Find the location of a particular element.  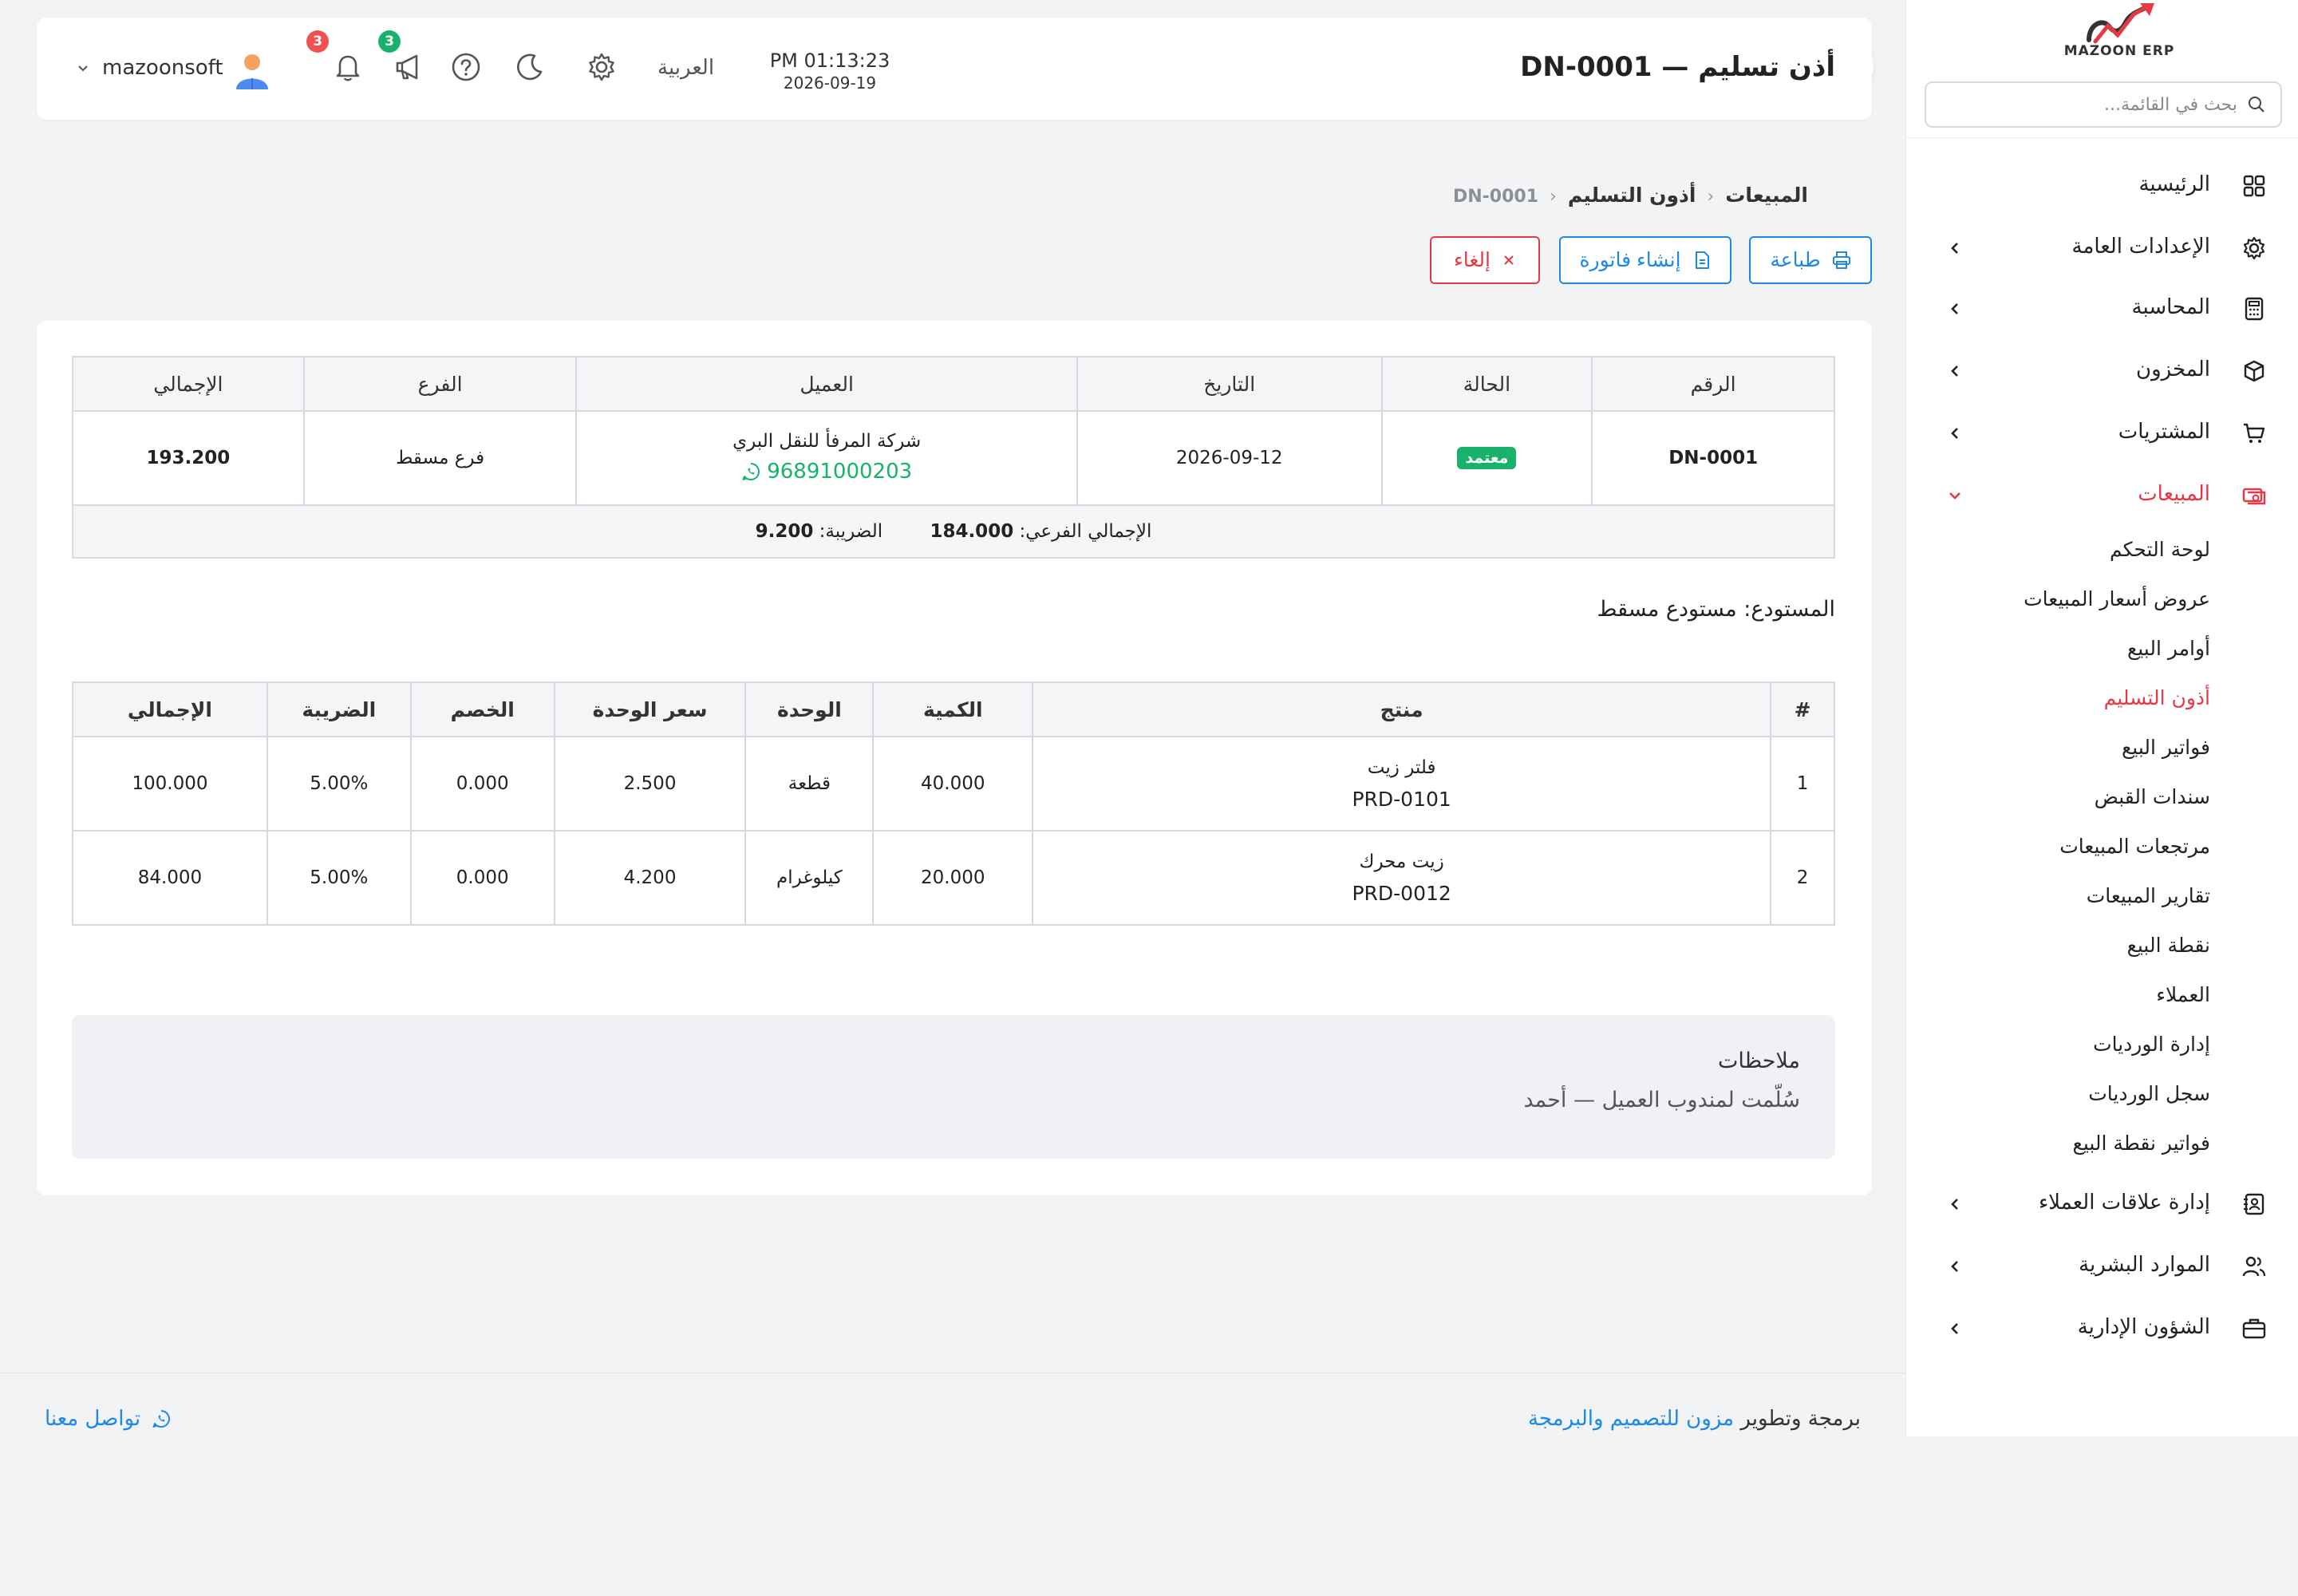

row-qty: 40.000 is located at coordinates (953, 784).